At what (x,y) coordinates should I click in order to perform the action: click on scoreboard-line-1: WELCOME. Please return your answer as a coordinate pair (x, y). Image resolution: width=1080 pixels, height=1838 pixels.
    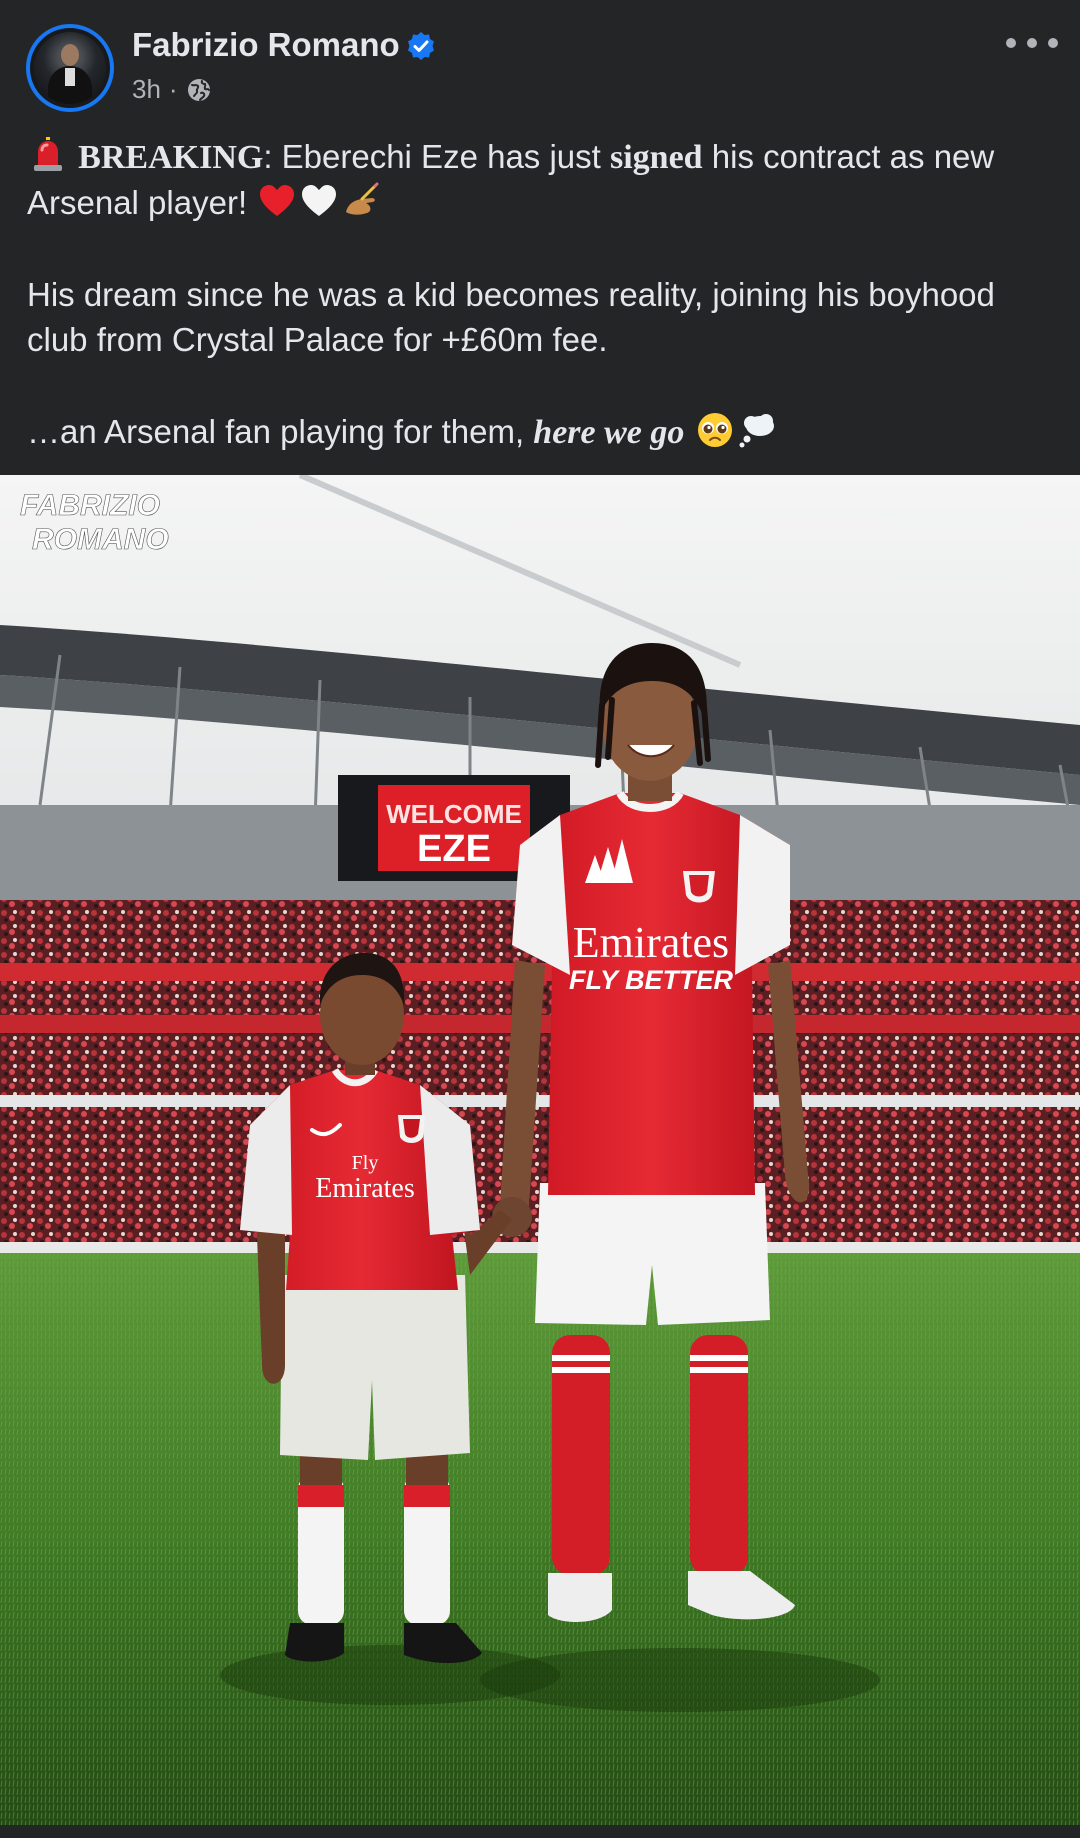
    Looking at the image, I should click on (454, 814).